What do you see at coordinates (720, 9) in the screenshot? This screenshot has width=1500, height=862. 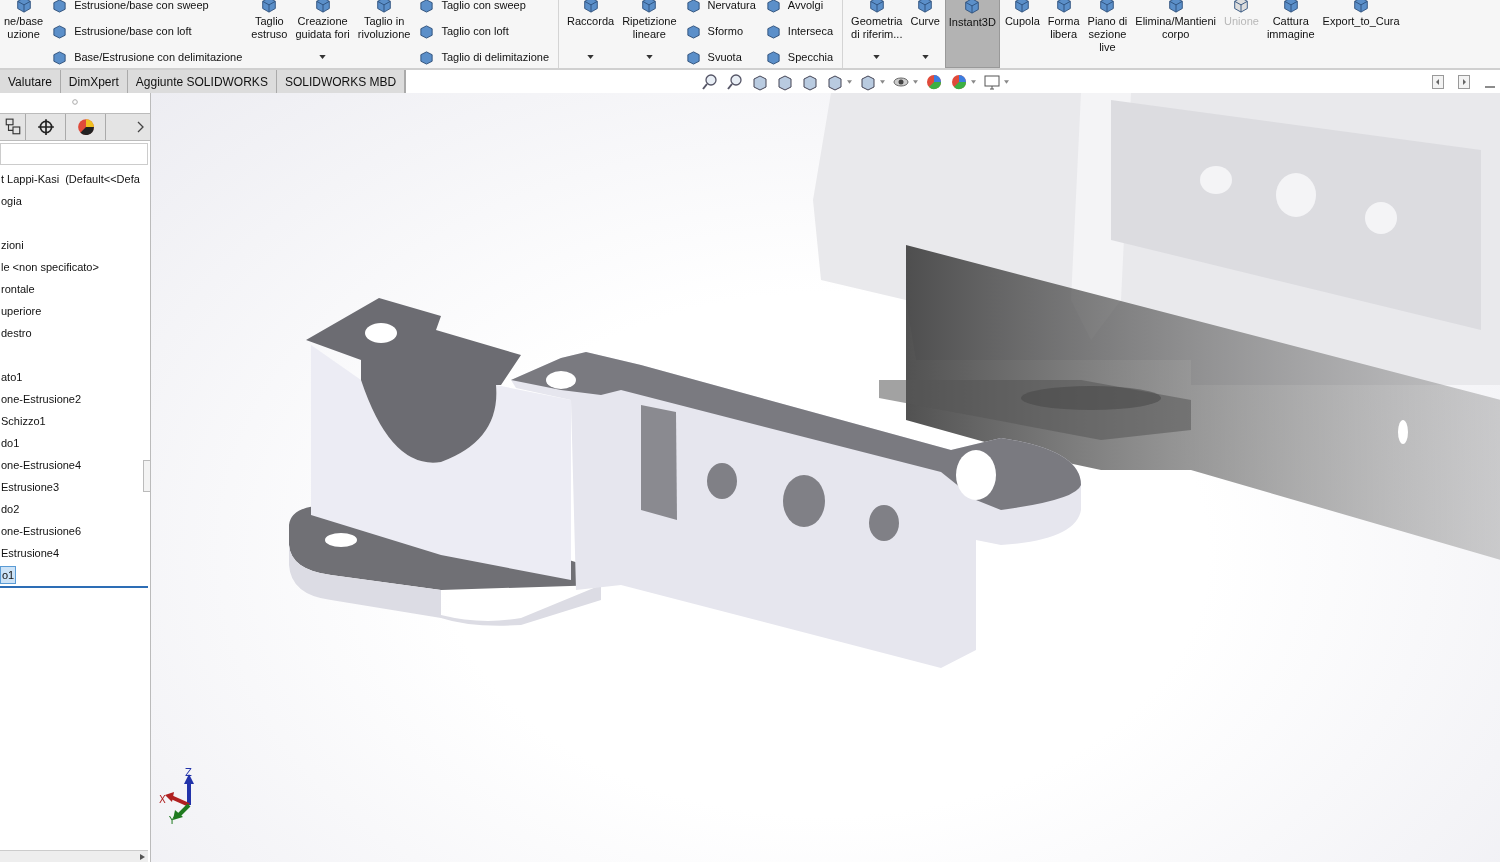 I see `ribbon-button: Nervatura` at bounding box center [720, 9].